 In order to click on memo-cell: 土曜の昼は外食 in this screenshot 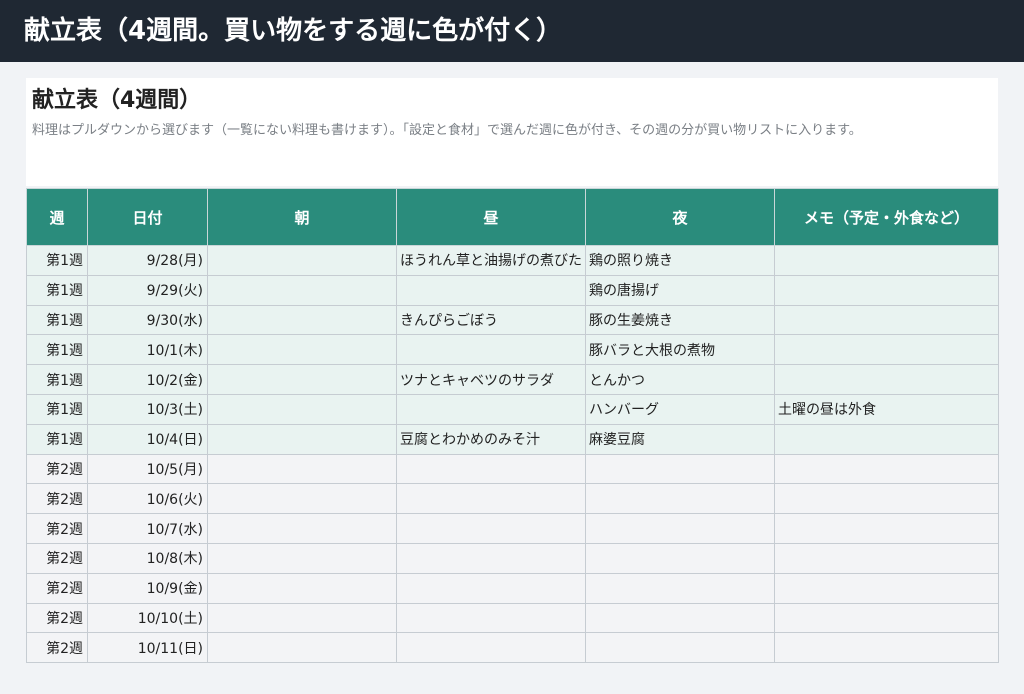, I will do `click(886, 409)`.